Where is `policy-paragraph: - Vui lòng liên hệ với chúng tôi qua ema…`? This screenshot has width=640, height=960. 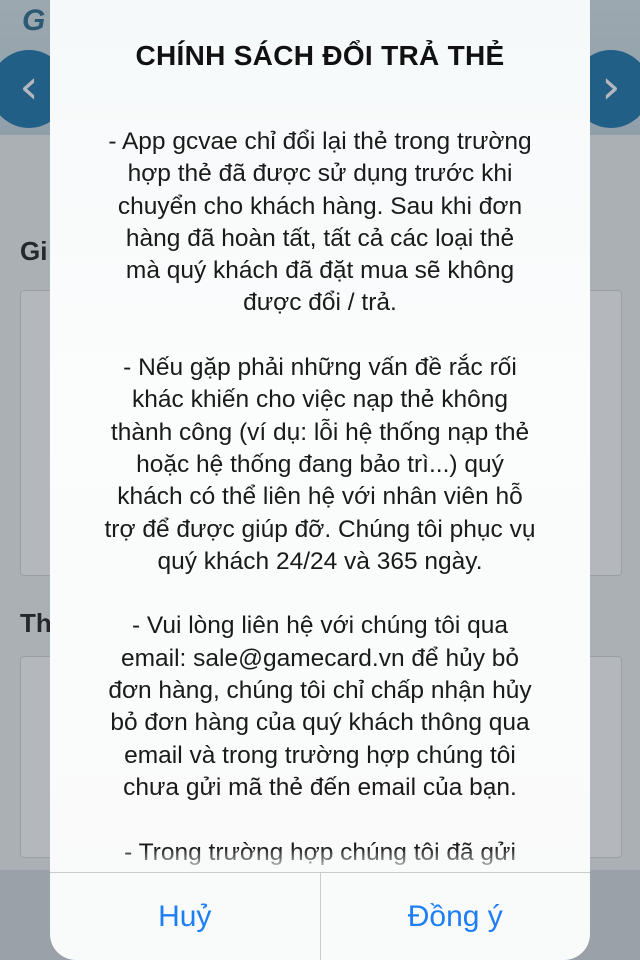
policy-paragraph: - Vui lòng liên hệ với chúng tôi qua ema… is located at coordinates (320, 706).